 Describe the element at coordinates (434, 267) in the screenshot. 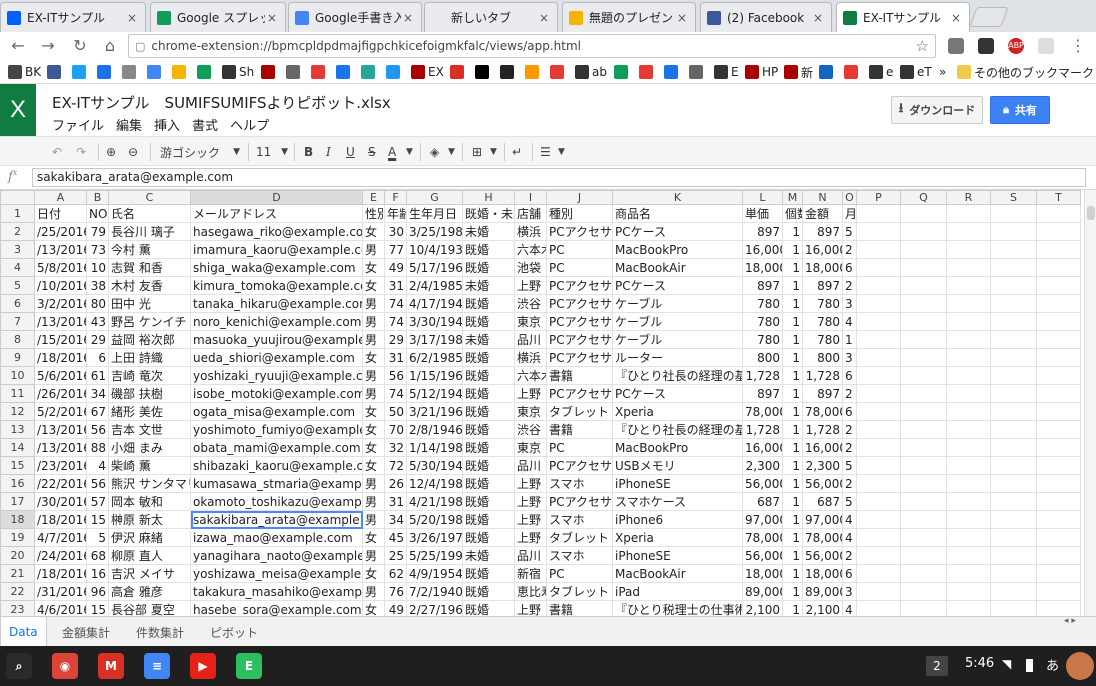

I see `cell: 5/17/1967` at that location.